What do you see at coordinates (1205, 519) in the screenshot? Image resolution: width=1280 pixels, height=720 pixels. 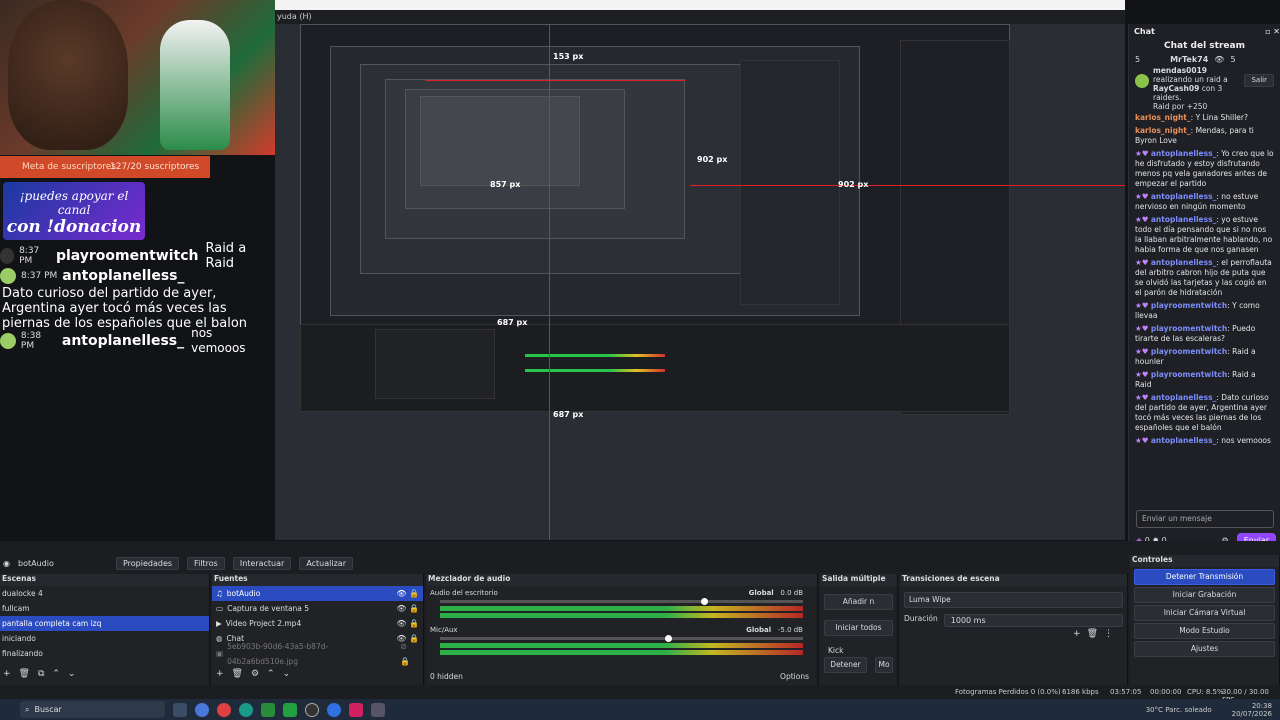 I see `chat-input: Enviar un mensaje` at bounding box center [1205, 519].